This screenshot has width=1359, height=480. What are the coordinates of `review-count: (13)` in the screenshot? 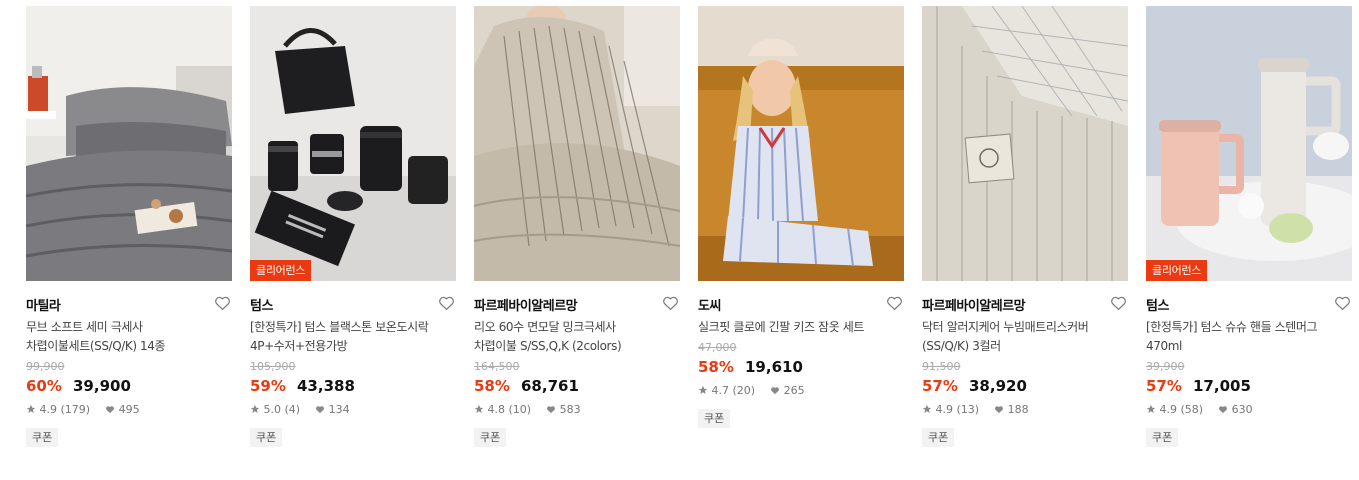 It's located at (968, 409).